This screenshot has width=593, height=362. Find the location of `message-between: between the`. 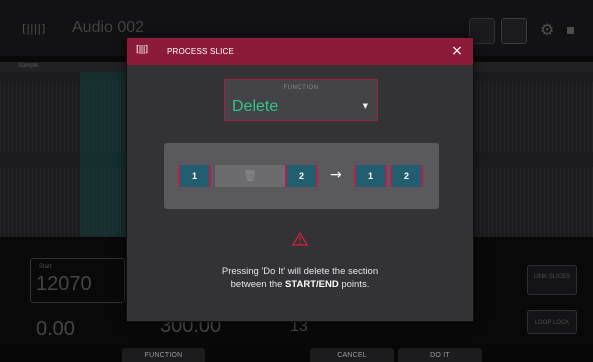

message-between: between the is located at coordinates (258, 284).